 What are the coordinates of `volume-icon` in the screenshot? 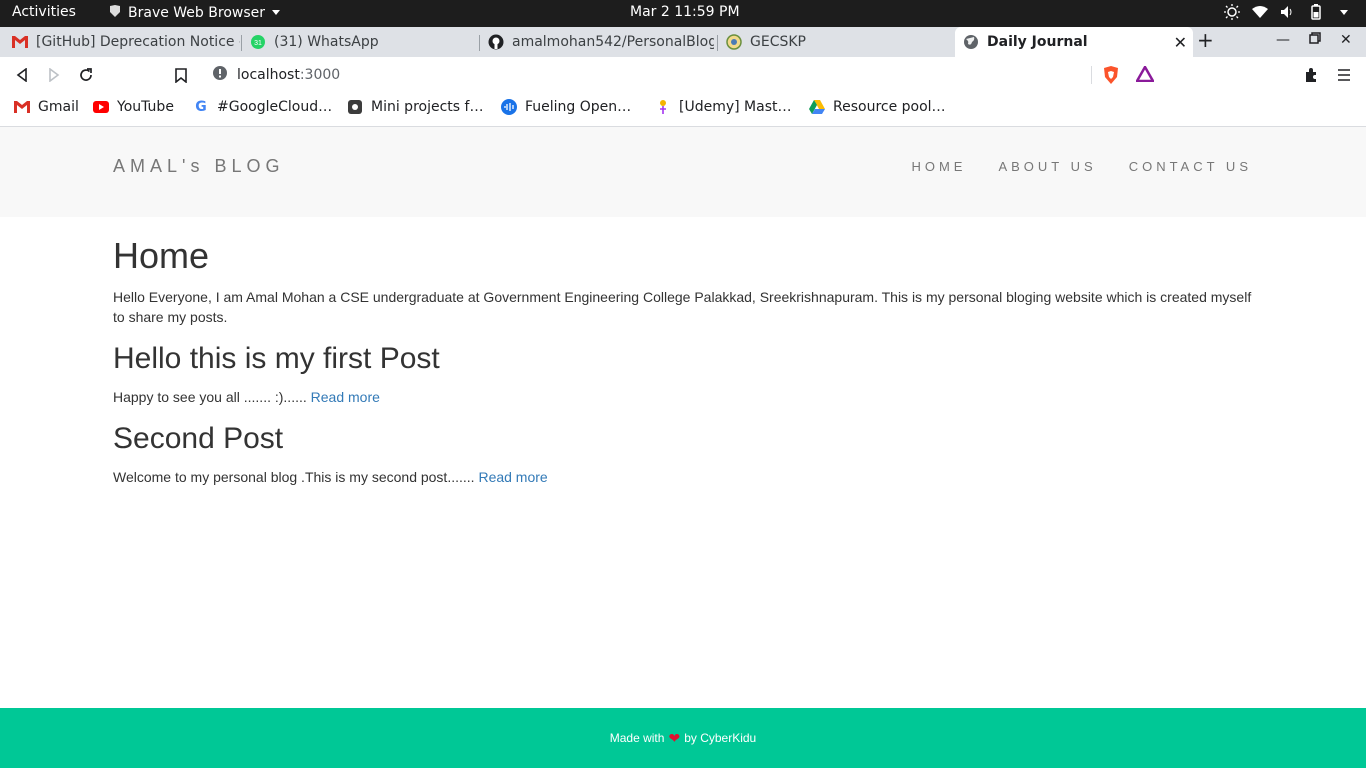 It's located at (1288, 12).